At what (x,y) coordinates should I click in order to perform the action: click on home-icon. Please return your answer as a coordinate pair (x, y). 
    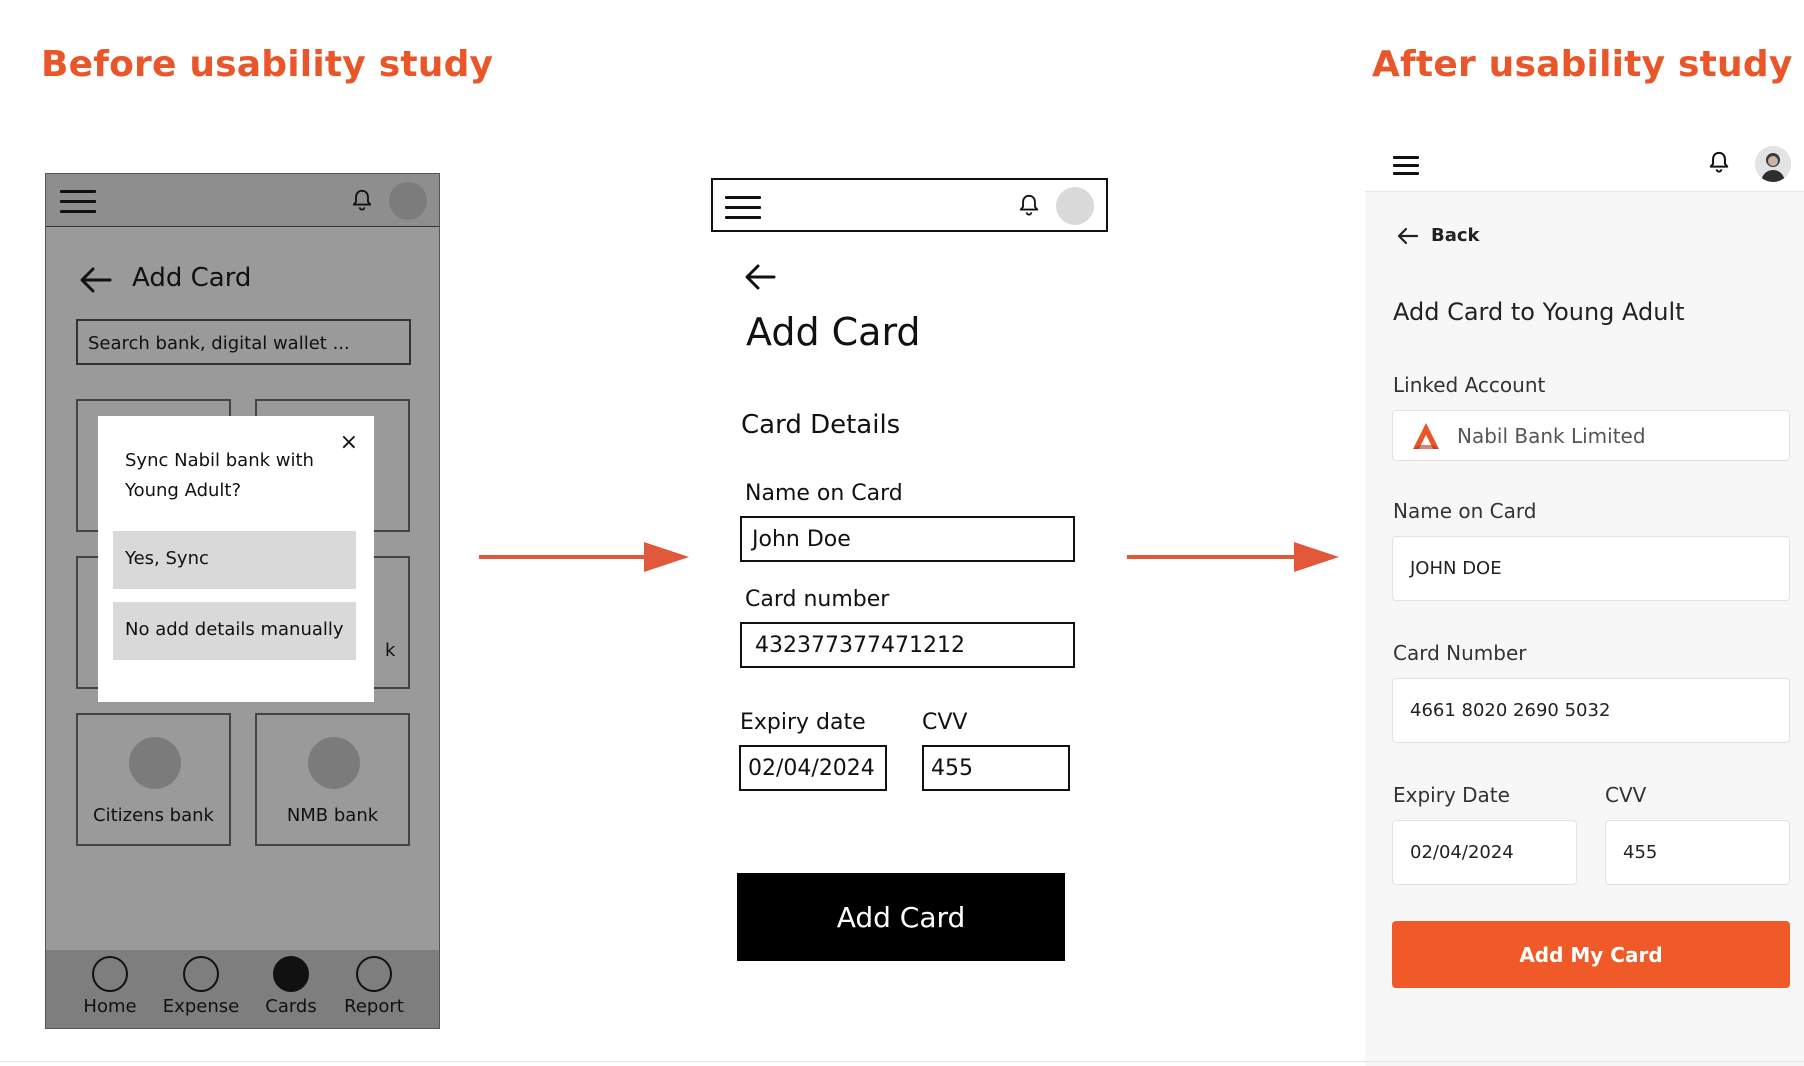
    Looking at the image, I should click on (110, 974).